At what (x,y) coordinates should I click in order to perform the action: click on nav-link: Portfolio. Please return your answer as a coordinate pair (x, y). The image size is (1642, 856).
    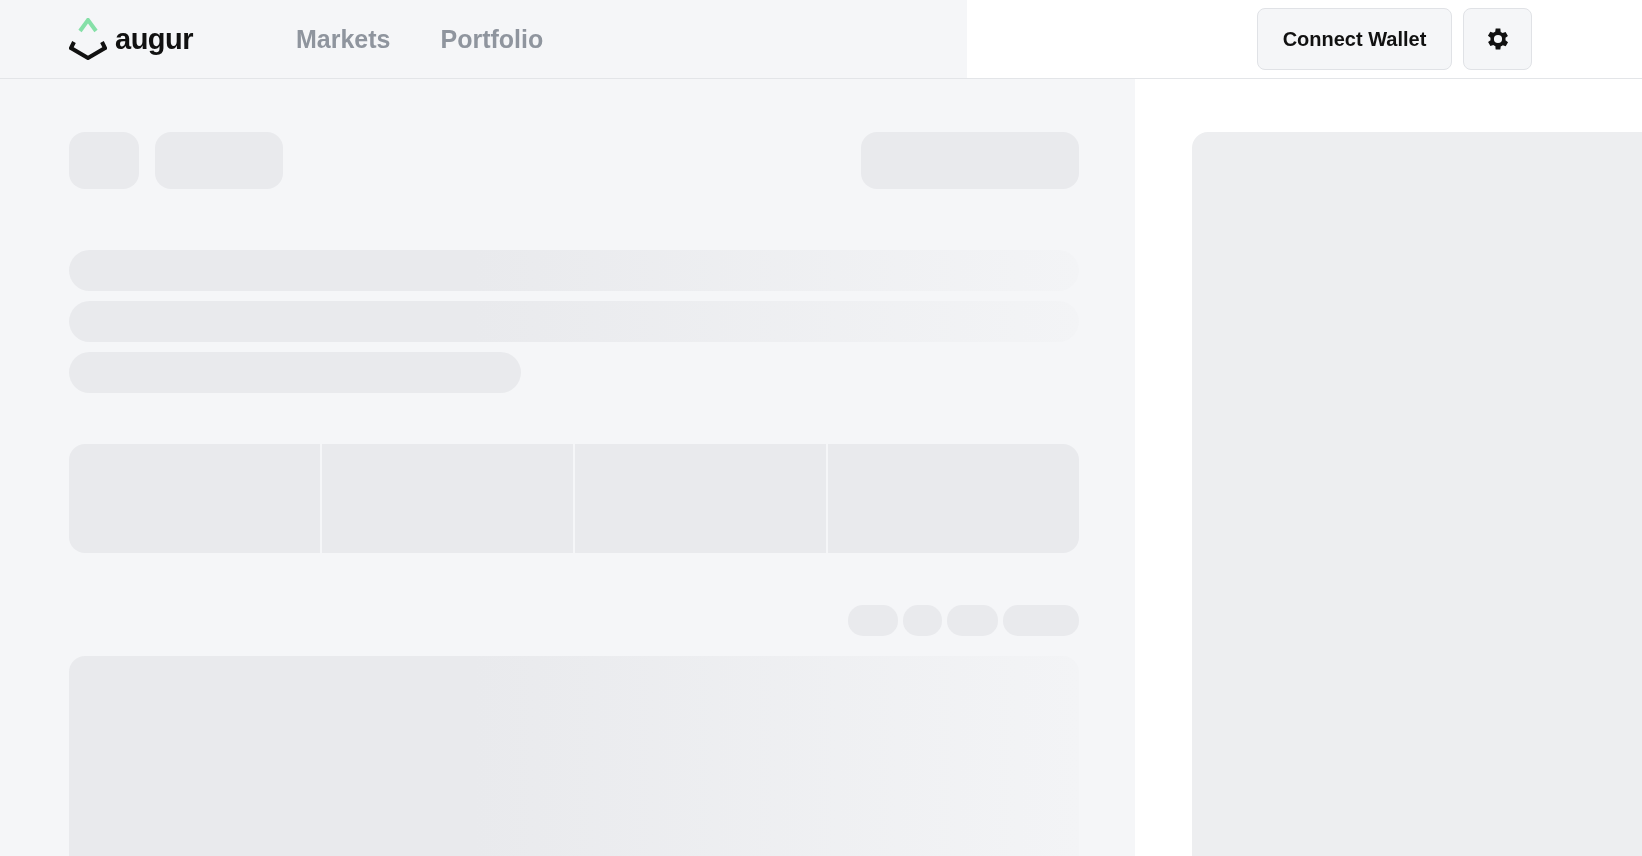
    Looking at the image, I should click on (492, 39).